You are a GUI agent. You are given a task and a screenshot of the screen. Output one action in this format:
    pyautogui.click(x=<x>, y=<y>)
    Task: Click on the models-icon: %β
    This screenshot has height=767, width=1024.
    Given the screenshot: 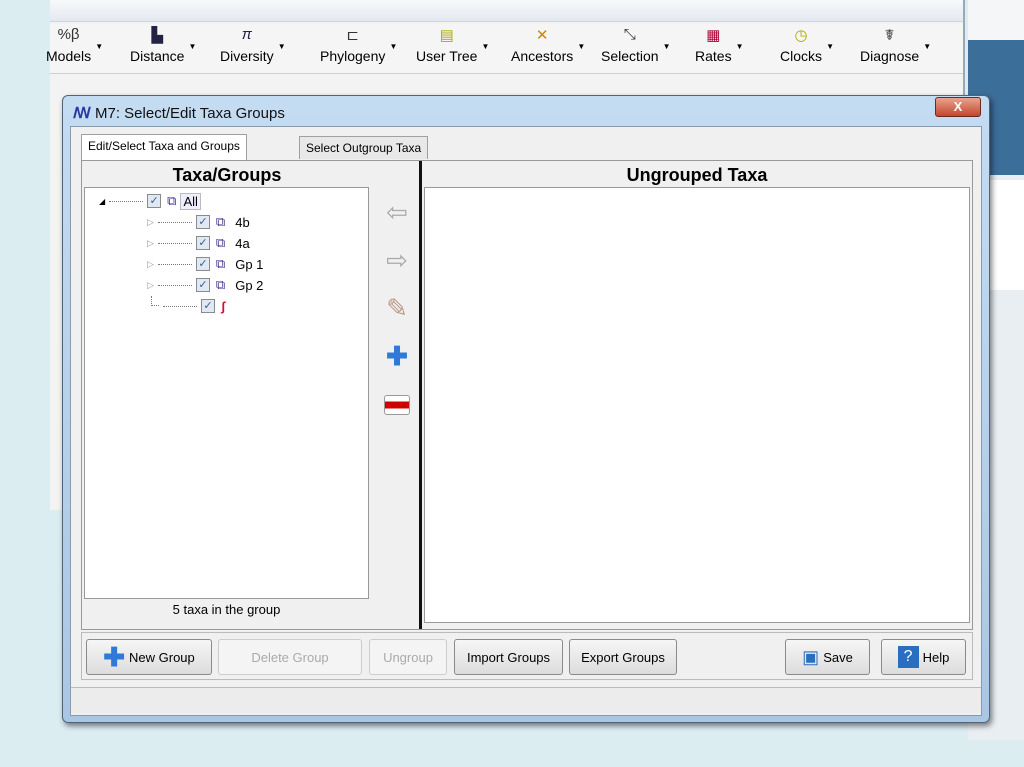 What is the action you would take?
    pyautogui.click(x=68, y=34)
    